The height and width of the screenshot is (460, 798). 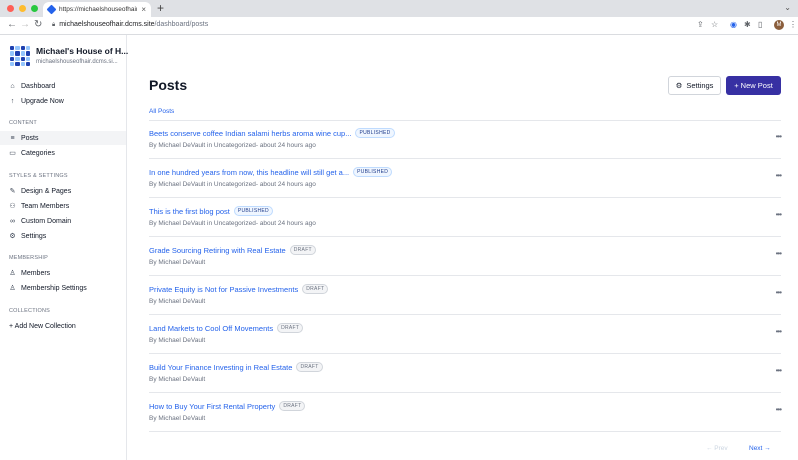 I want to click on users-icon: ⚇, so click(x=12, y=206).